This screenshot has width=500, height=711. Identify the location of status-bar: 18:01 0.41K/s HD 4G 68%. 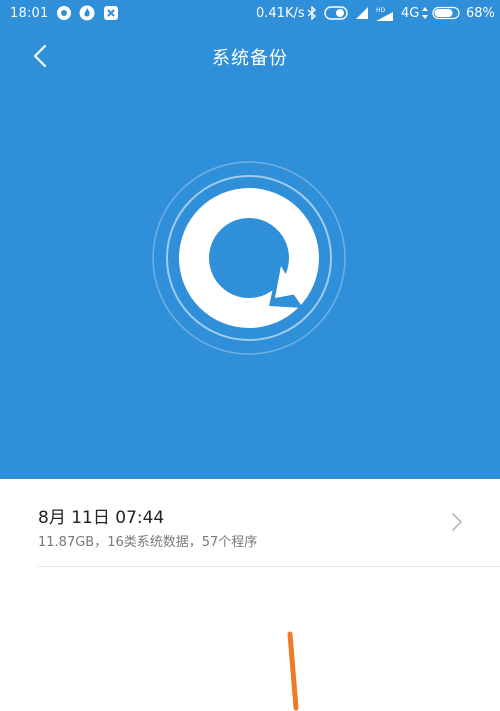
(250, 14).